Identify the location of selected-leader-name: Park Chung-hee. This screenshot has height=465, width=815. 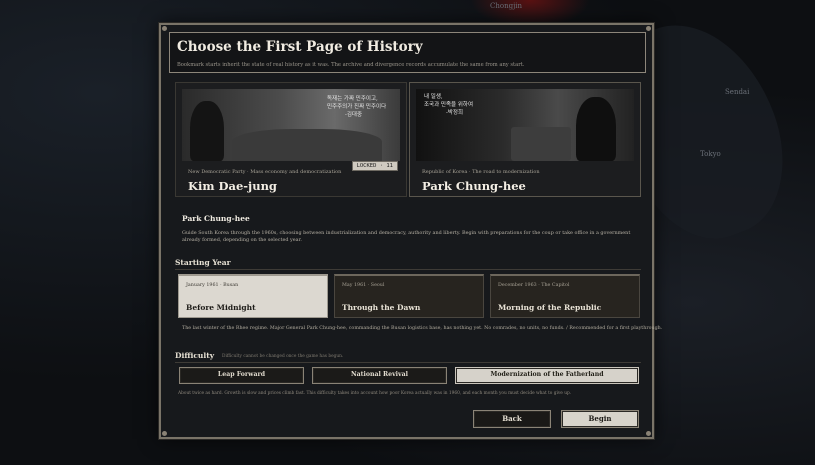
(216, 218).